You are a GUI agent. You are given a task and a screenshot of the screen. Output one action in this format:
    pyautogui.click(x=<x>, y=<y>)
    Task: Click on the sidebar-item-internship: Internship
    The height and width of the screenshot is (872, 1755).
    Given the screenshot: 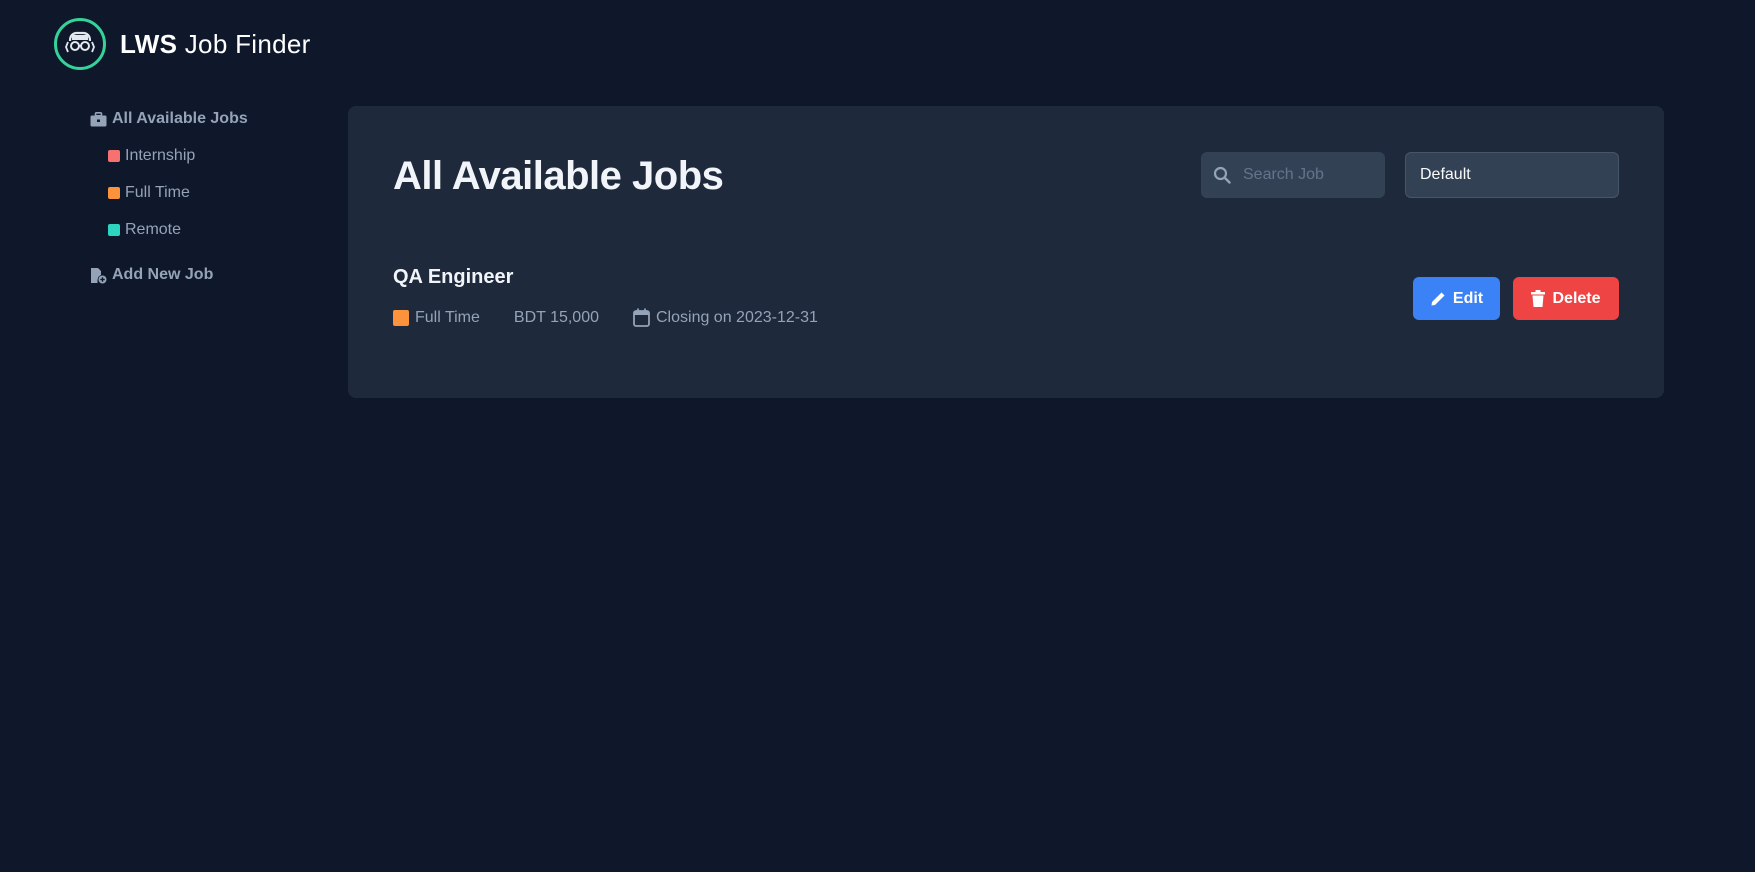 What is the action you would take?
    pyautogui.click(x=214, y=156)
    